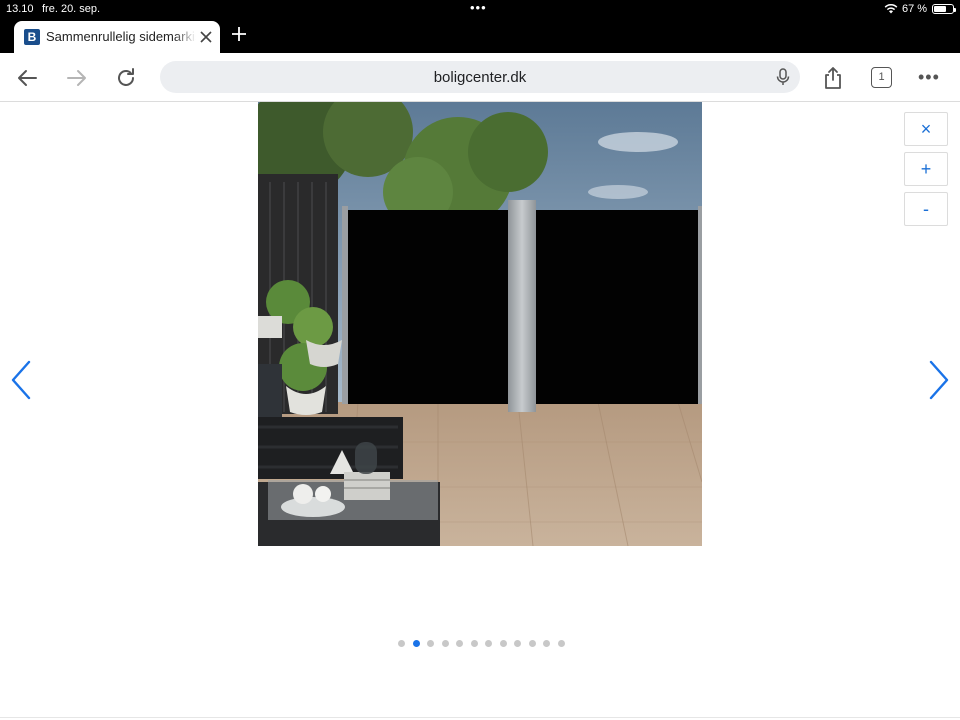 The image size is (960, 720). Describe the element at coordinates (71, 9) in the screenshot. I see `status-date: fre. 20. sep.` at that location.